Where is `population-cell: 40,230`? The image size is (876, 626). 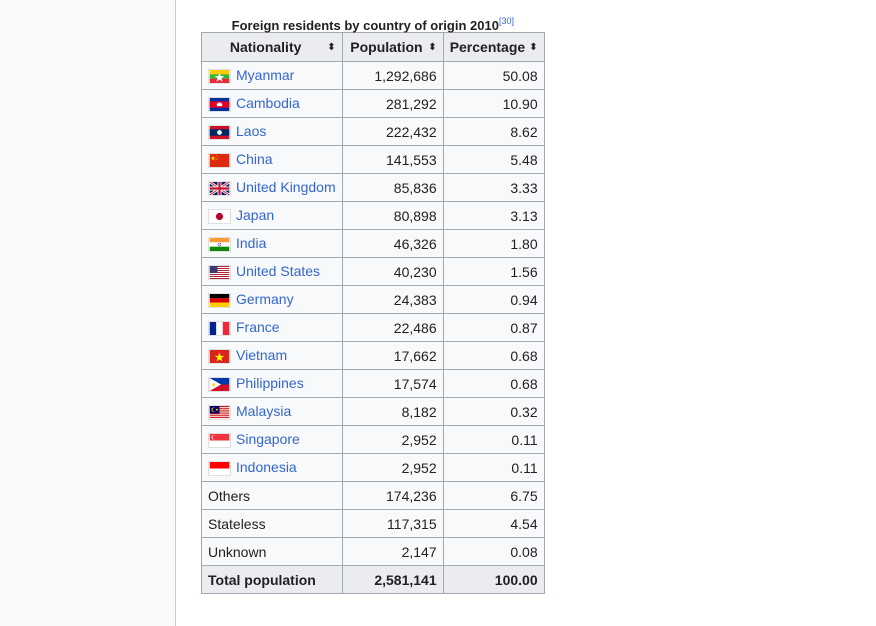
population-cell: 40,230 is located at coordinates (392, 271).